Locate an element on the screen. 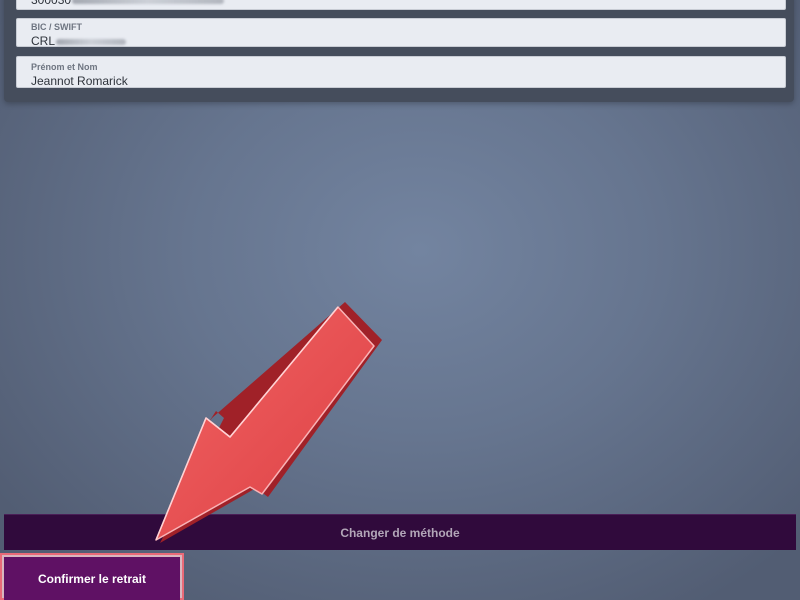 The height and width of the screenshot is (600, 800). name-value: Jeannot Romarick is located at coordinates (79, 81).